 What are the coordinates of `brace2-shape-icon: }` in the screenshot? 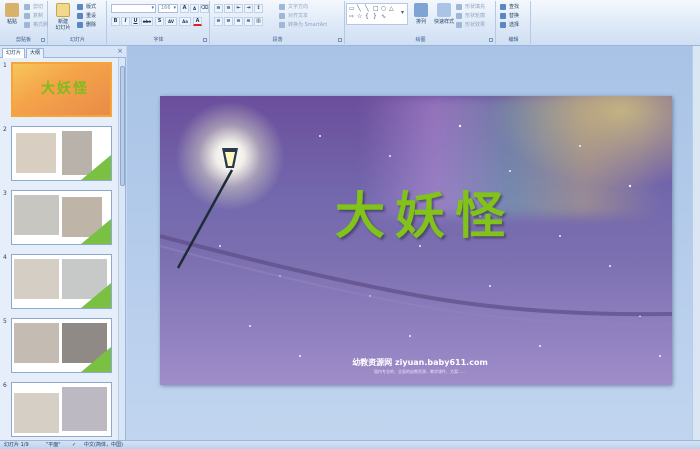 It's located at (375, 16).